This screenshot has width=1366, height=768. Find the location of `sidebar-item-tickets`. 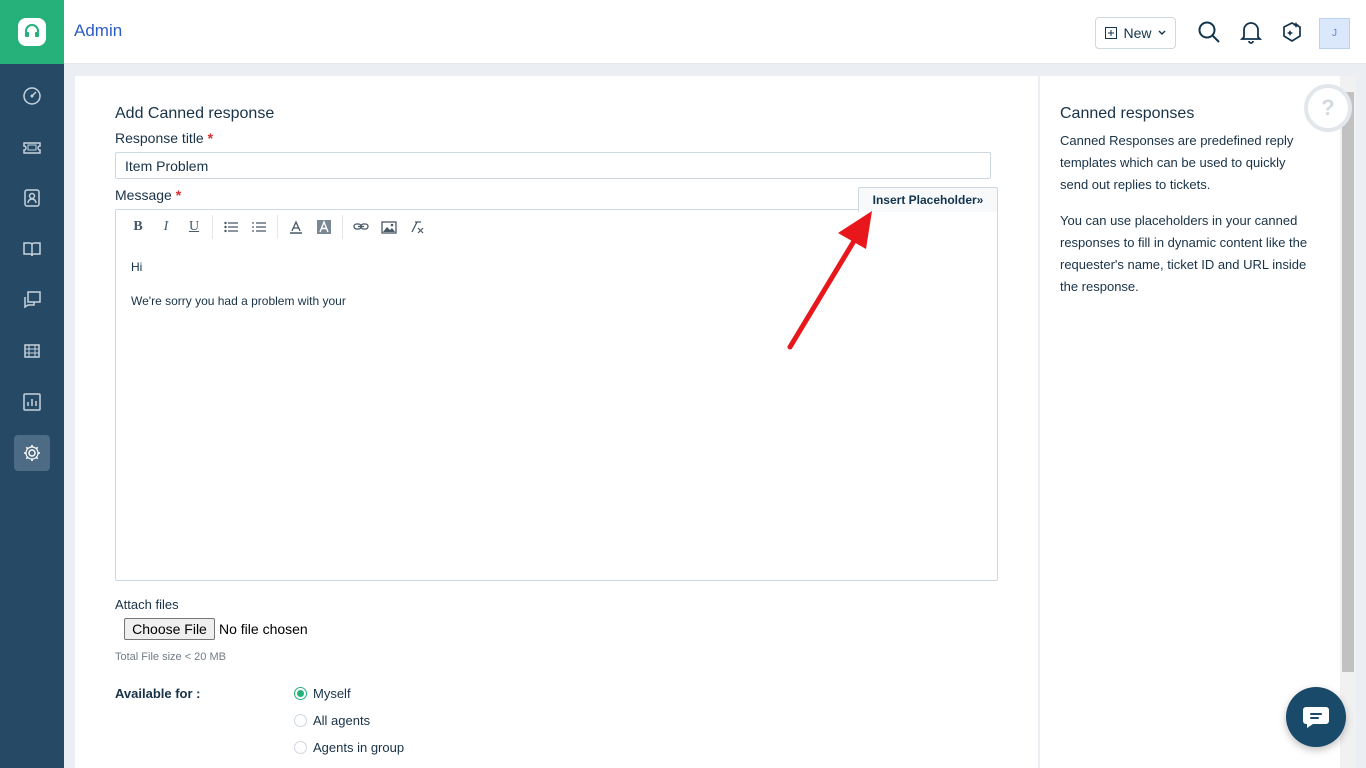

sidebar-item-tickets is located at coordinates (32, 147).